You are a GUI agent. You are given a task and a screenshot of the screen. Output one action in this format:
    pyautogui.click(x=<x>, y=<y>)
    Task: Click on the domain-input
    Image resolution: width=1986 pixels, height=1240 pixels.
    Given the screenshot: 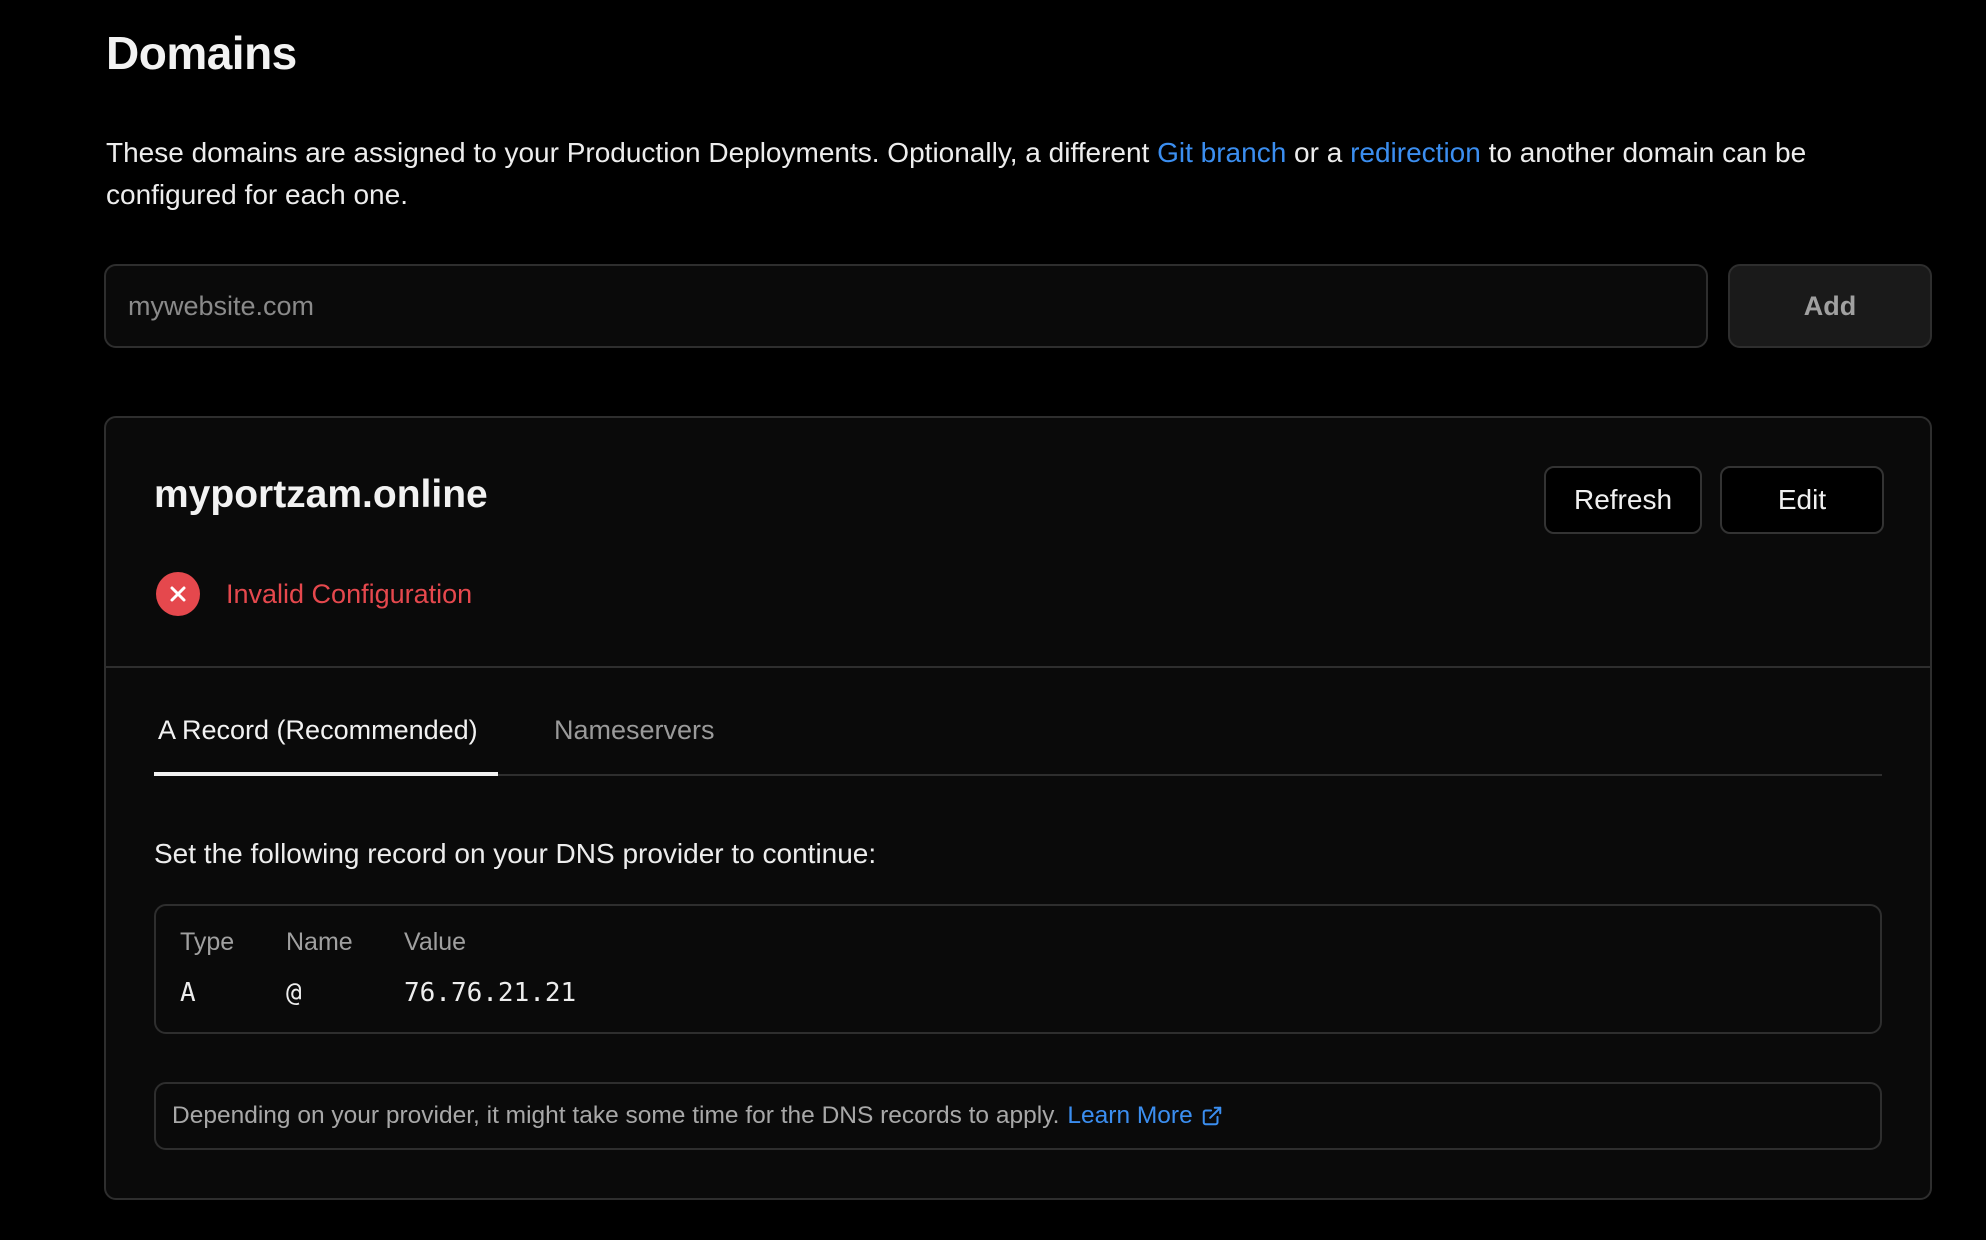 What is the action you would take?
    pyautogui.click(x=906, y=306)
    